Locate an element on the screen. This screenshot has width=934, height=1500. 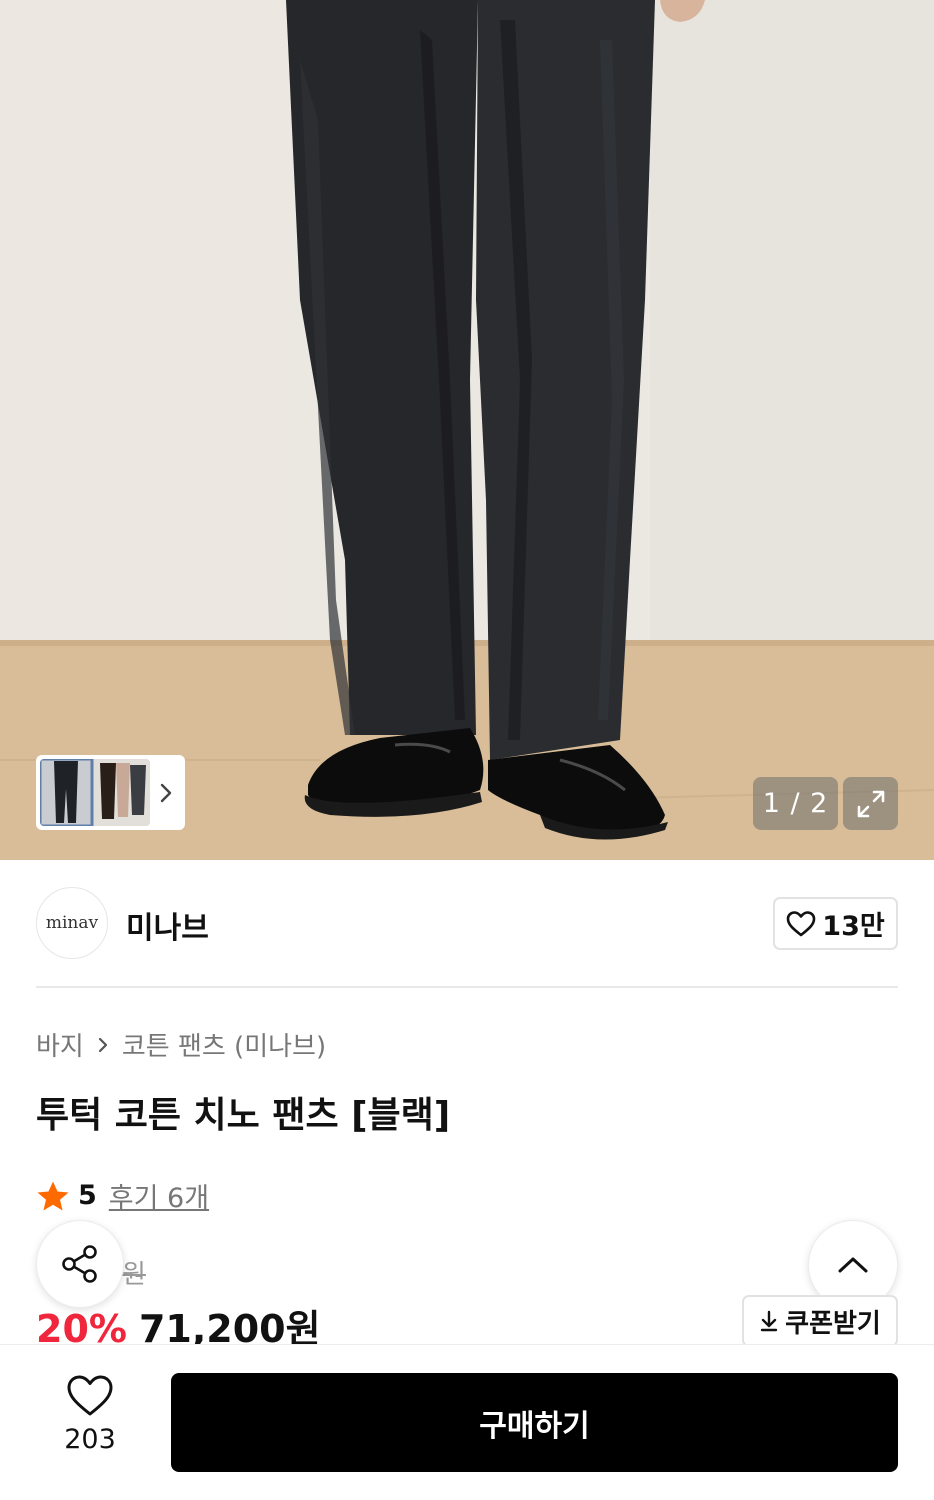
wishlist-count: 203 is located at coordinates (90, 1439).